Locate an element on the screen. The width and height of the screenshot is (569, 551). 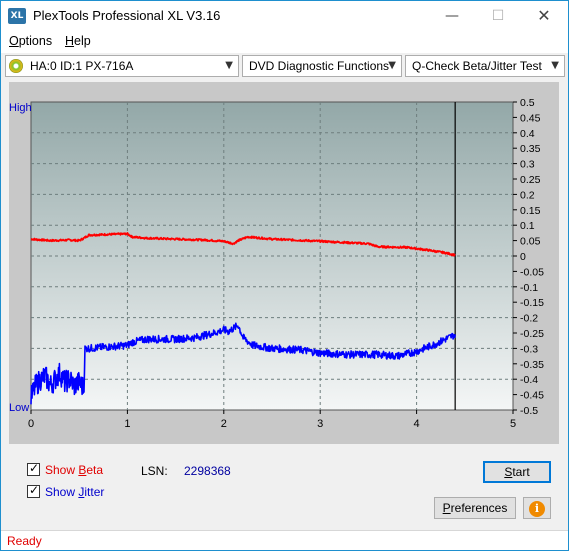
show-beta-label: Show Beta is located at coordinates (74, 470).